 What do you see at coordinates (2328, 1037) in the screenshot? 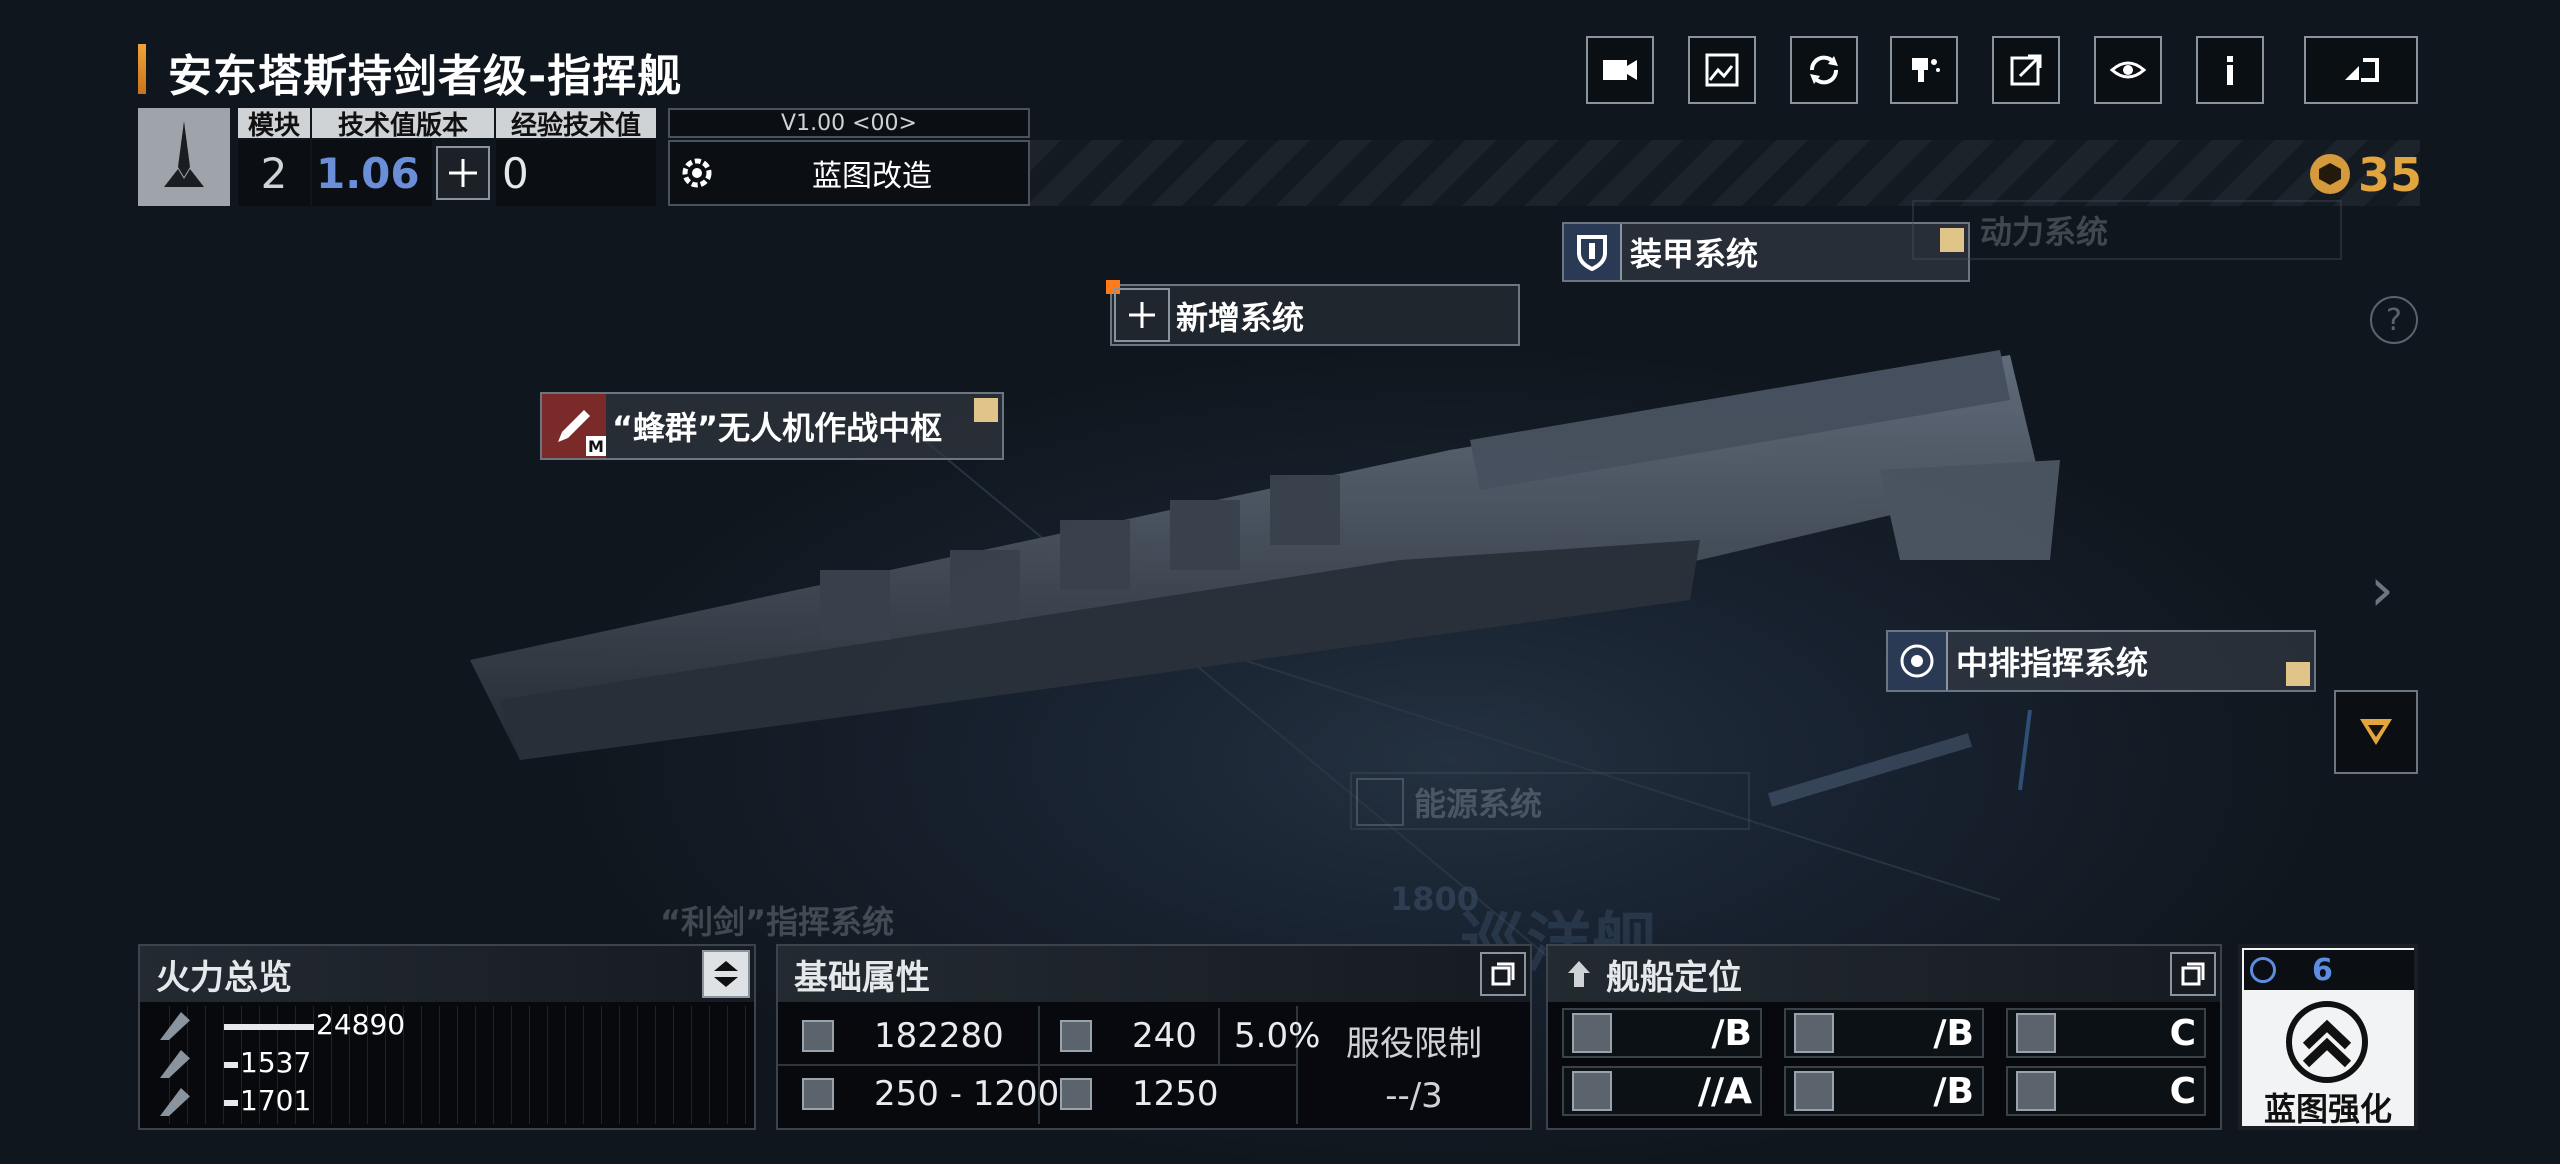
I see `blueprint-strengthen-button: 6 蓝图强化` at bounding box center [2328, 1037].